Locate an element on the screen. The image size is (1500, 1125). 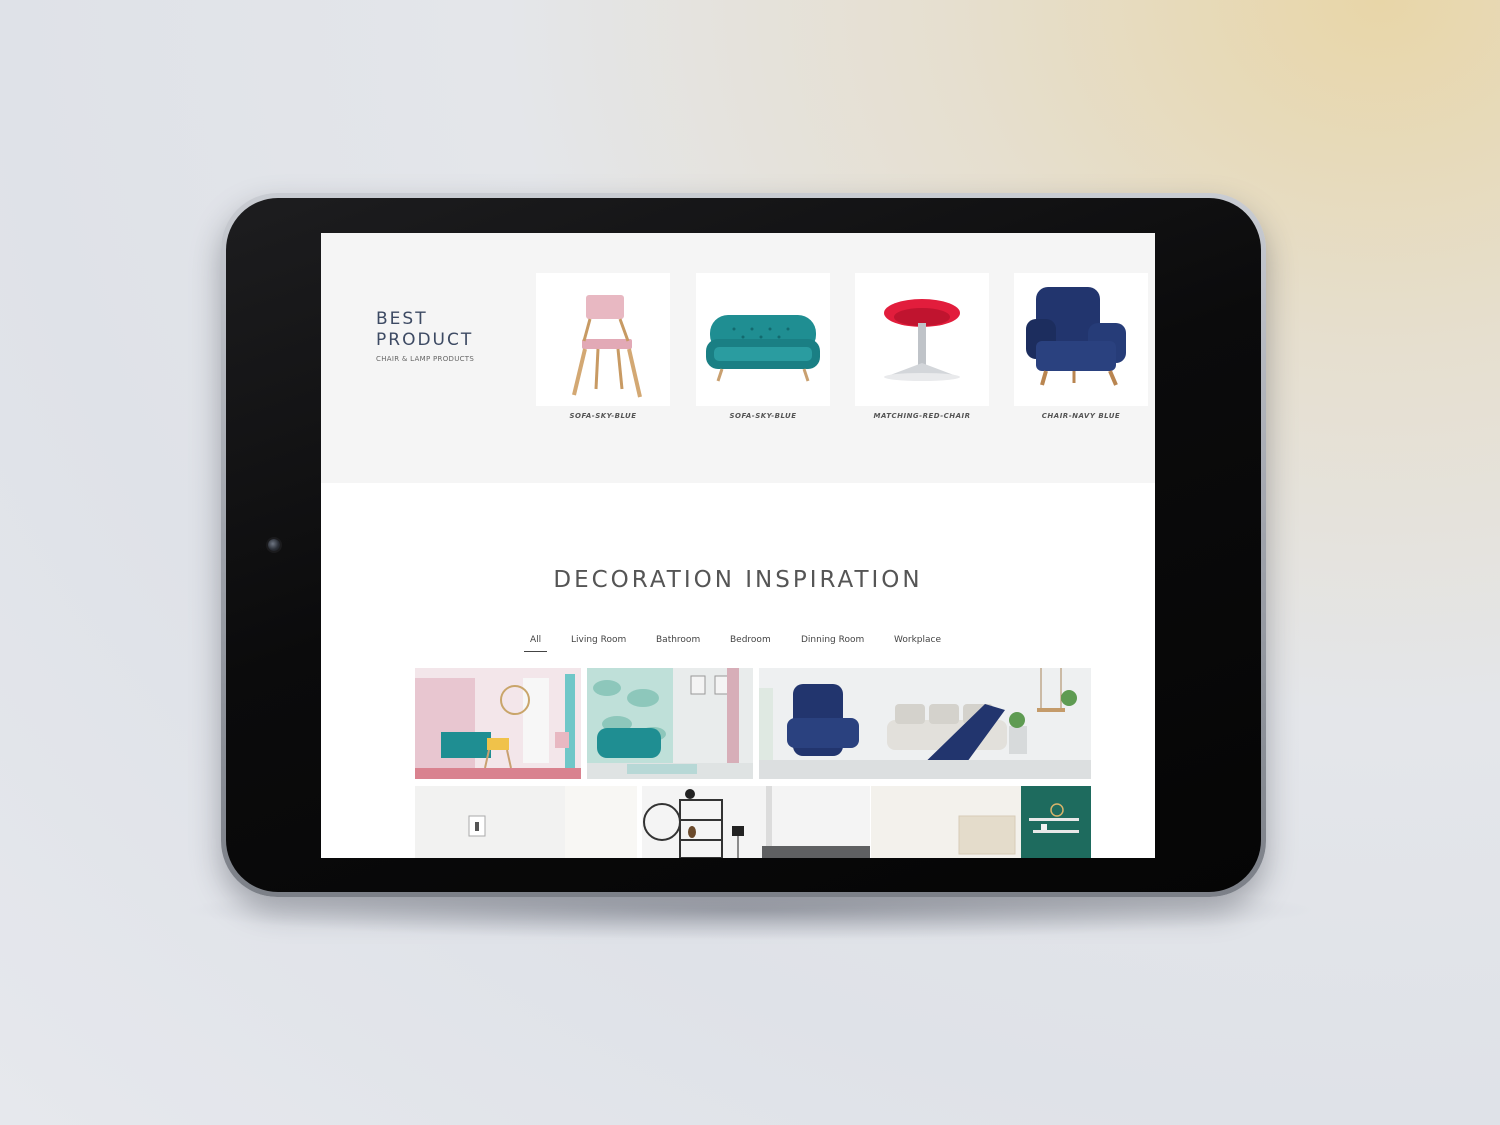
product-image-navy-chair is located at coordinates (1081, 339).